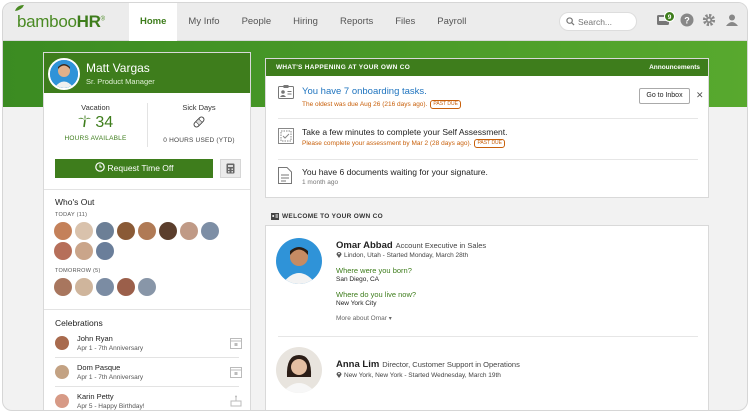 This screenshot has height=413, width=750. I want to click on nav-files: Files, so click(405, 22).